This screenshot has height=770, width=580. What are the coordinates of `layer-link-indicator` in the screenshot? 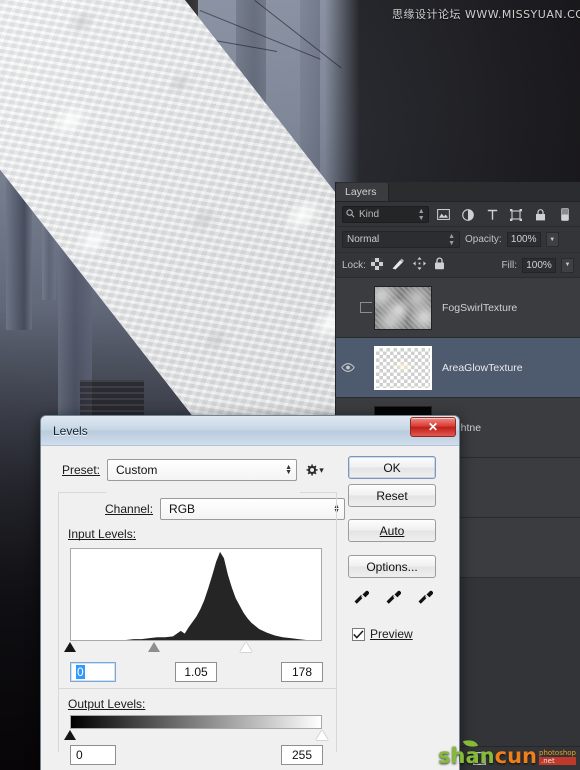 It's located at (366, 307).